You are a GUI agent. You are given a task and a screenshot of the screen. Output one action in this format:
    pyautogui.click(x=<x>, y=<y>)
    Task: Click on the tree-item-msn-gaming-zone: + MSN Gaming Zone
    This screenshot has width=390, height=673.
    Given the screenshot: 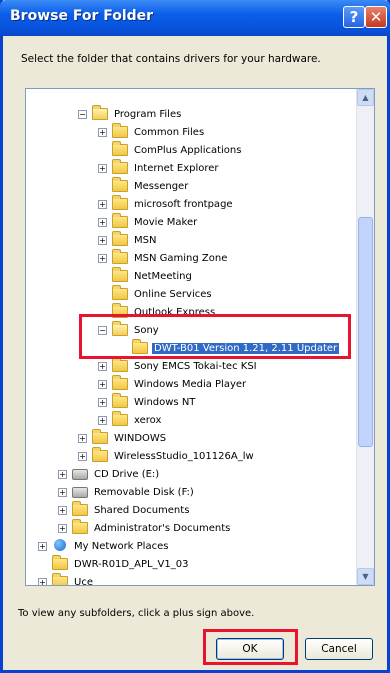 What is the action you would take?
    pyautogui.click(x=163, y=258)
    